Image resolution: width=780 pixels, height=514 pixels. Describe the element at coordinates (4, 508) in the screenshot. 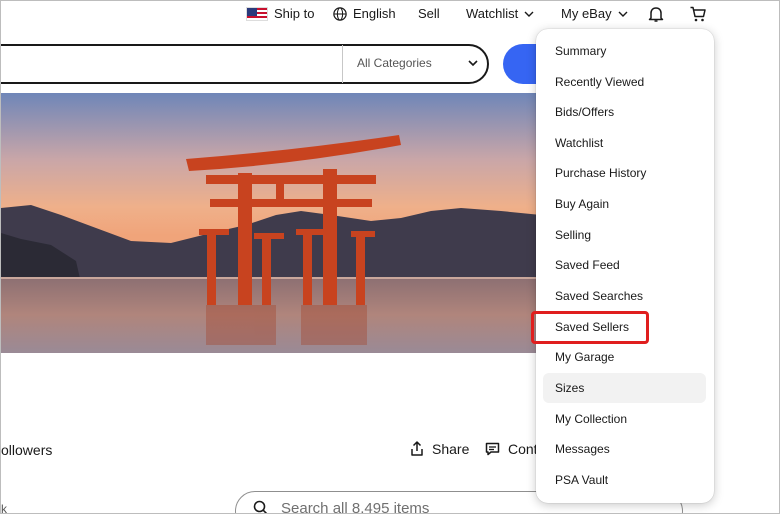

I see `left-text-fragment: k` at that location.